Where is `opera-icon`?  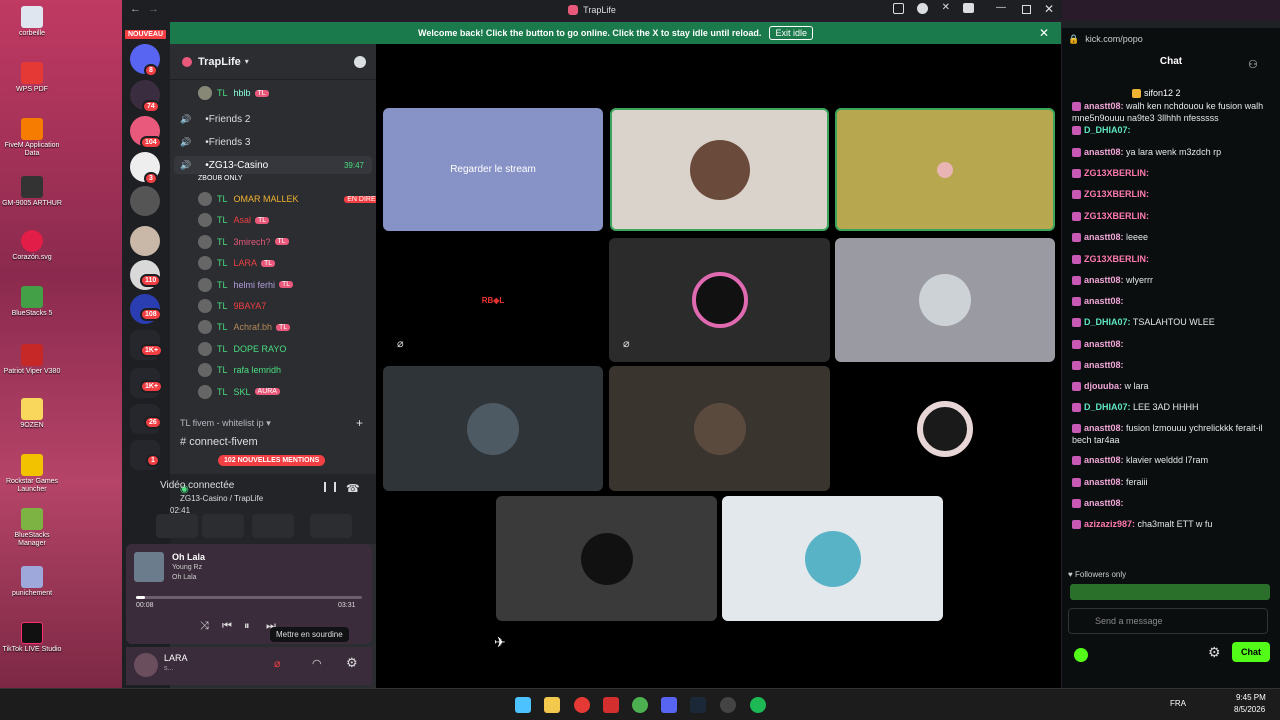
opera-icon is located at coordinates (582, 705).